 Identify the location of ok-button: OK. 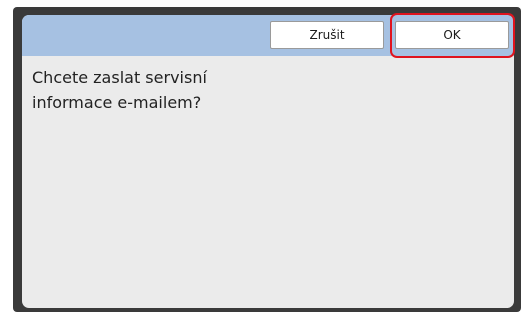
(452, 35).